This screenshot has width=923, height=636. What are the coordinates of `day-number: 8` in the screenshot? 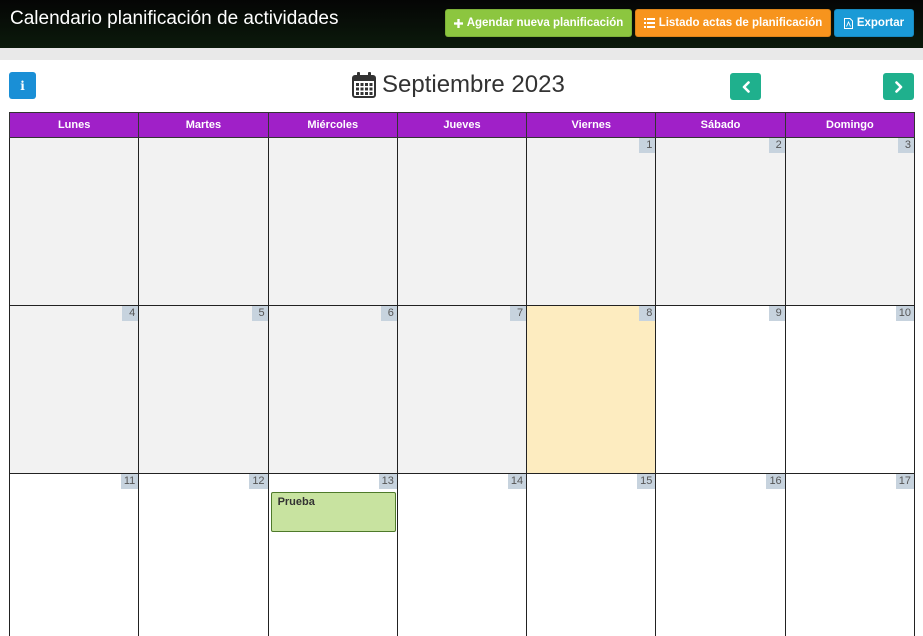 It's located at (647, 313).